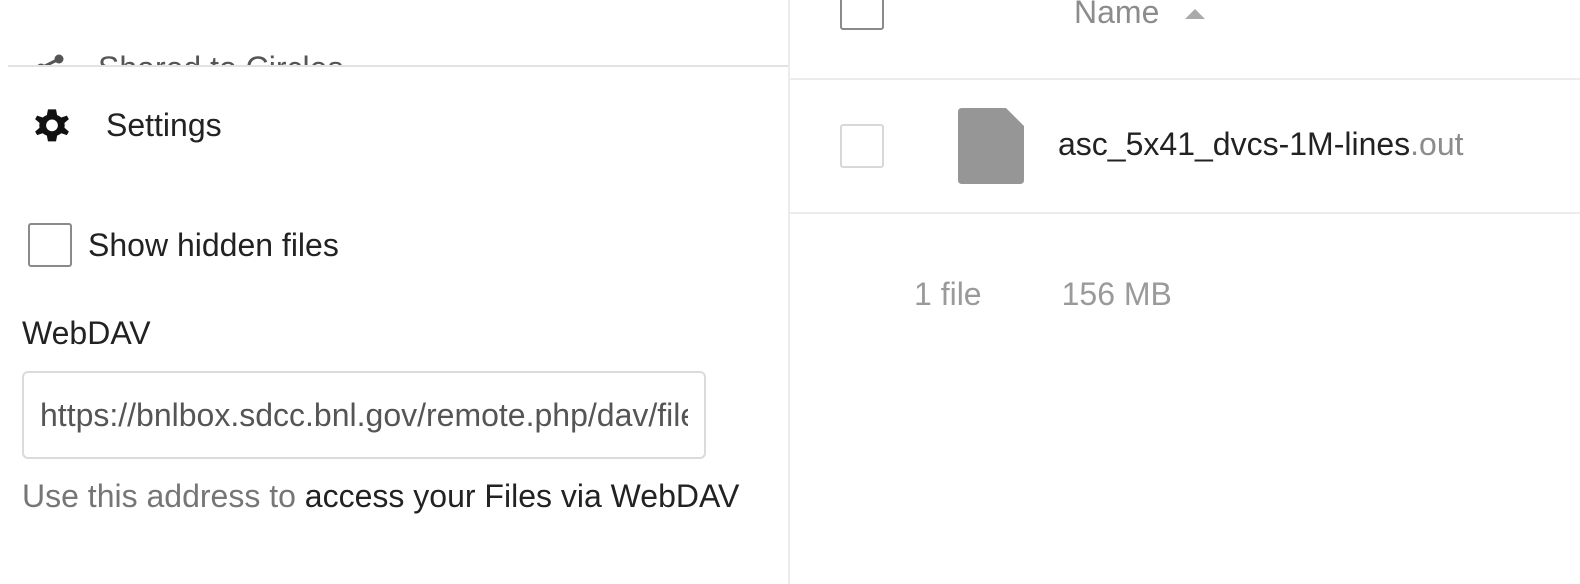  What do you see at coordinates (1234, 144) in the screenshot?
I see `file-basename: asc_5x41_dvcs-1M-lines` at bounding box center [1234, 144].